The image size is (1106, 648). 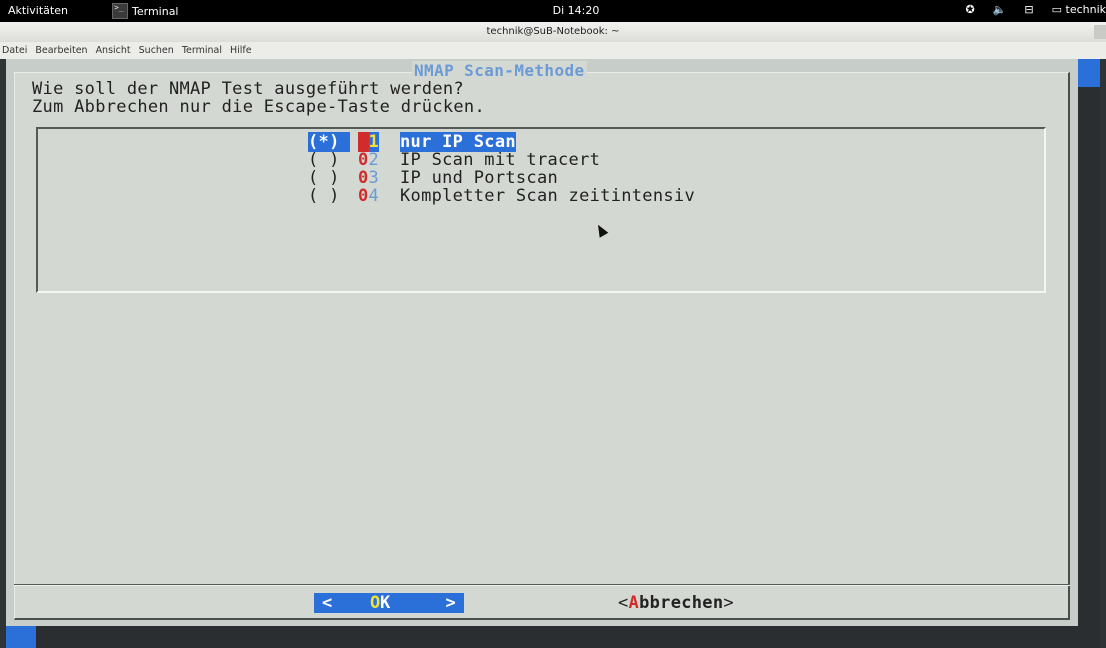 What do you see at coordinates (500, 160) in the screenshot?
I see `option-label: IP Scan mit tracert` at bounding box center [500, 160].